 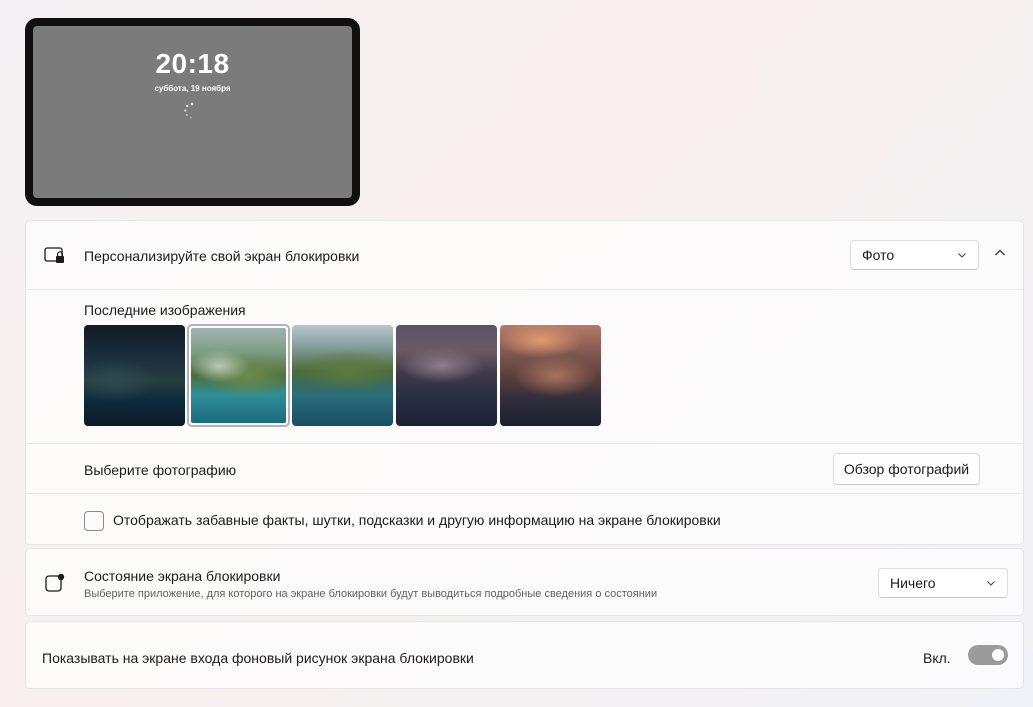 I want to click on preview-screen: 20:18 суббота, 19 ноября, so click(x=192, y=112).